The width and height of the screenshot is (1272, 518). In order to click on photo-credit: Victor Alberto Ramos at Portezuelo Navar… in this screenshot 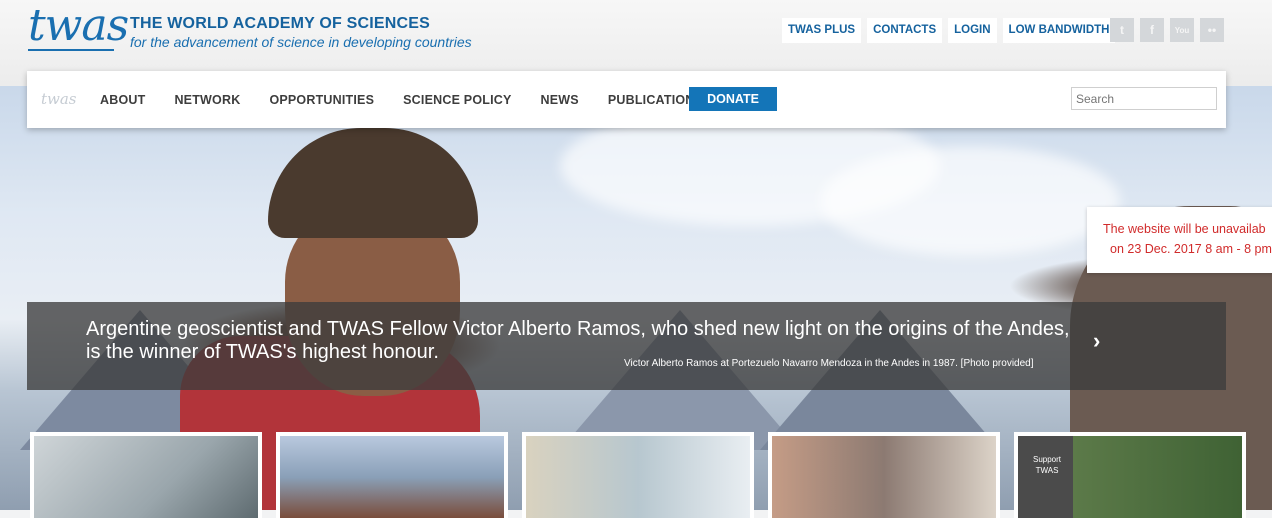, I will do `click(829, 363)`.